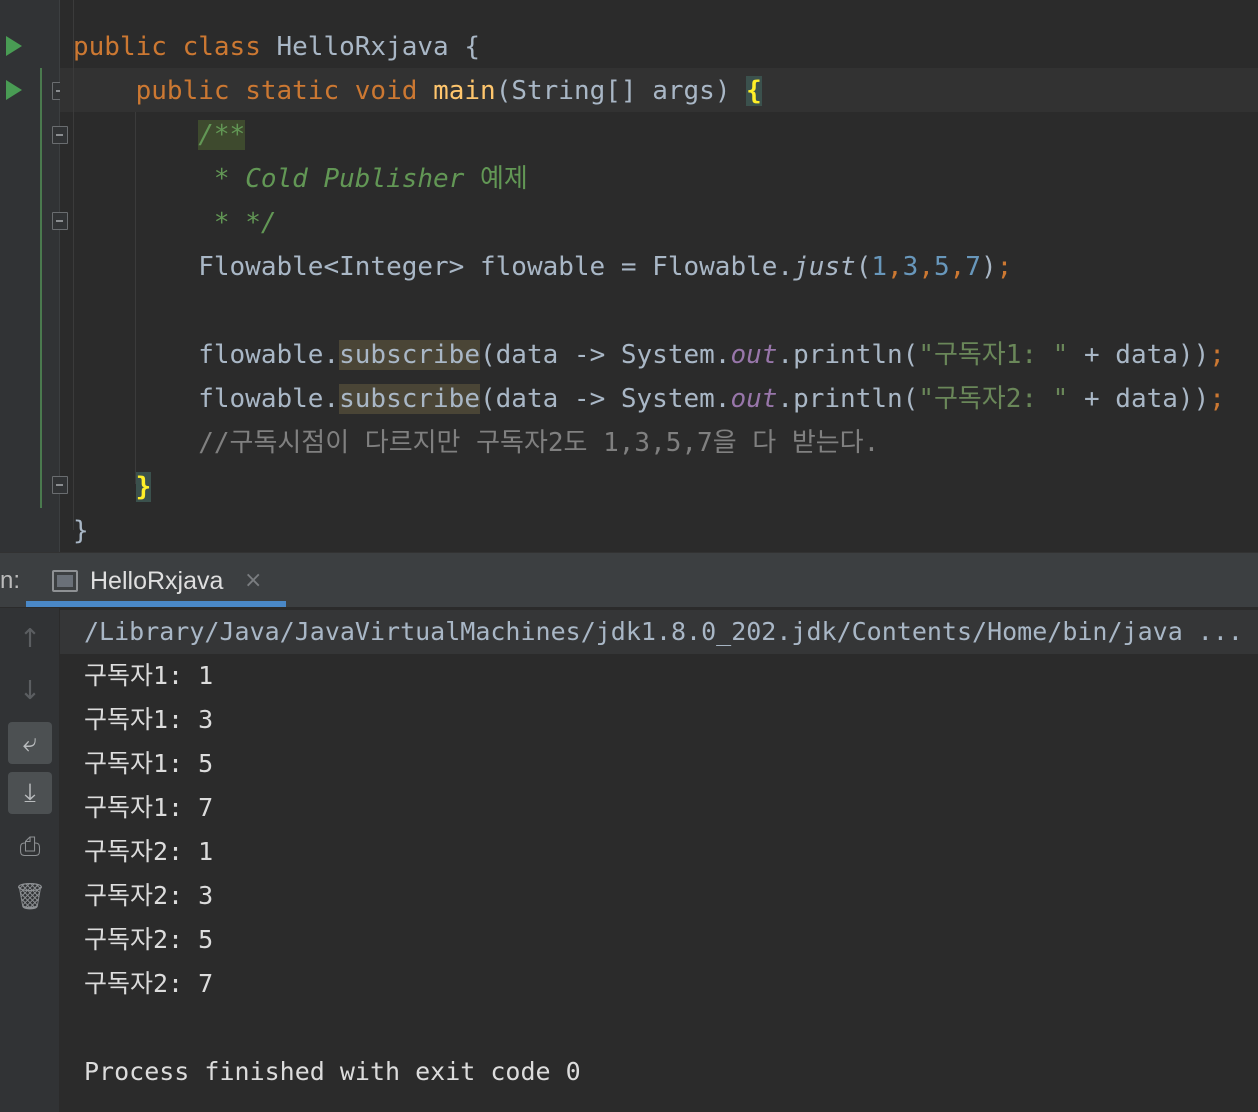 This screenshot has width=1258, height=1112. Describe the element at coordinates (159, 135) in the screenshot. I see `code-line: /**` at that location.